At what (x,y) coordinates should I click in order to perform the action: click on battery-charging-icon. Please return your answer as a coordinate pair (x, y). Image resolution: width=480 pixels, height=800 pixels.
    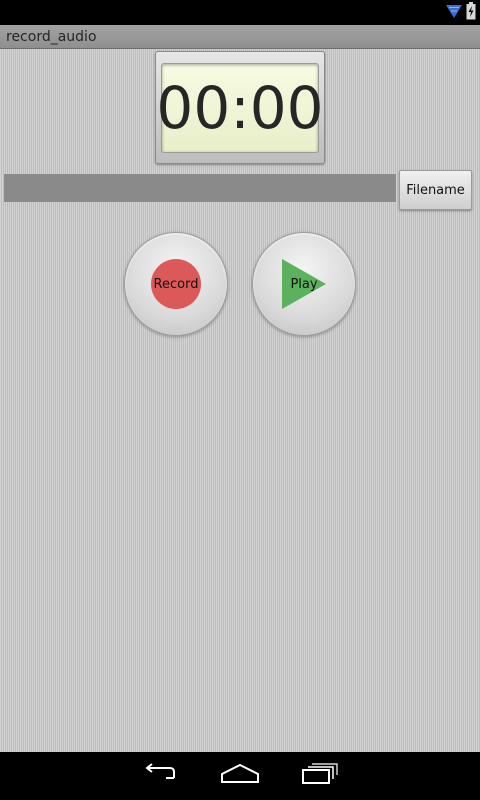
    Looking at the image, I should click on (471, 12).